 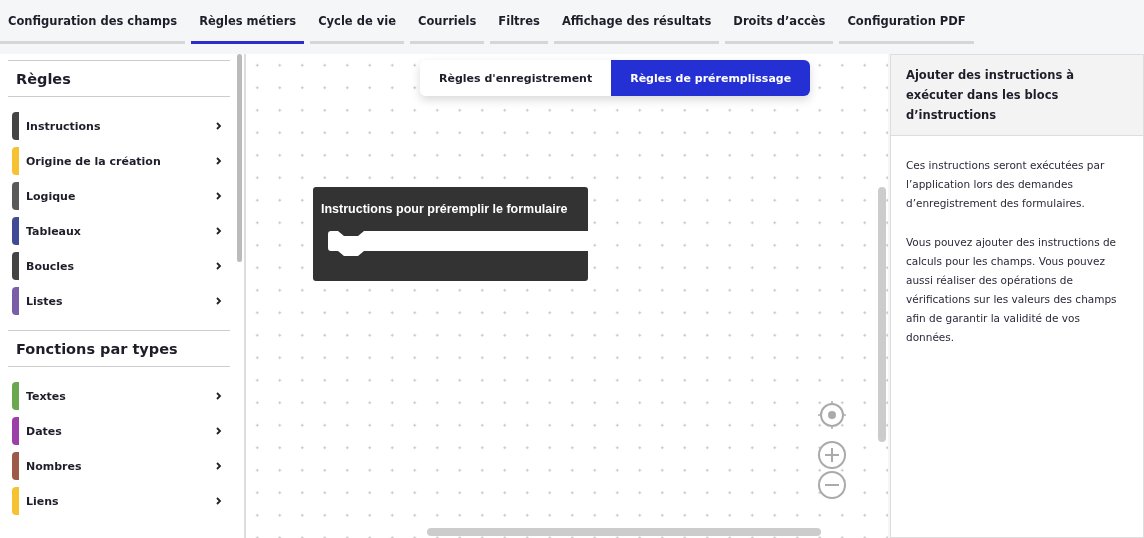 What do you see at coordinates (1012, 290) in the screenshot?
I see `help-paragraph: Vous pouvez ajouter des instructions de calculs pour les champs. Vous pouvez aussi réaliser des opérations de vérifications sur les valeurs des champs afin de garantir la validité de vos données.` at bounding box center [1012, 290].